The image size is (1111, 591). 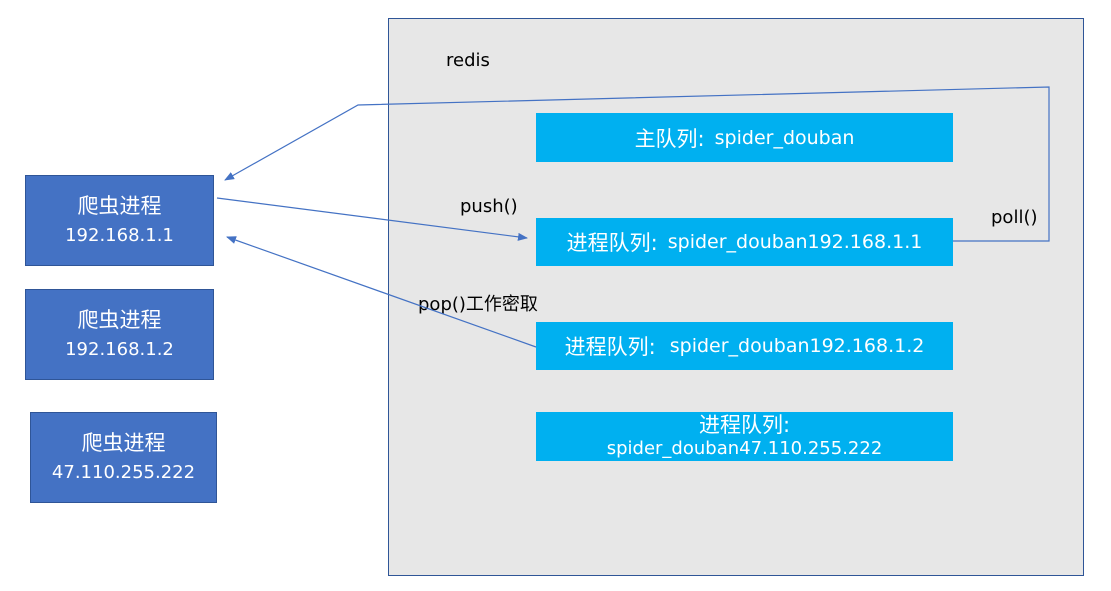 What do you see at coordinates (119, 349) in the screenshot?
I see `crawler-process-2-ip: 192.168.1.2` at bounding box center [119, 349].